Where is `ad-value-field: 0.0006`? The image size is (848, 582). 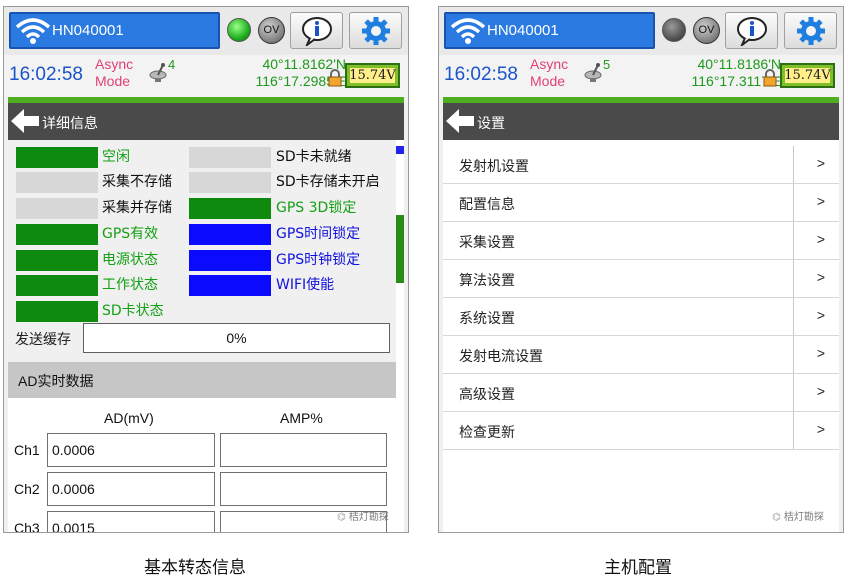
ad-value-field: 0.0006 is located at coordinates (131, 489).